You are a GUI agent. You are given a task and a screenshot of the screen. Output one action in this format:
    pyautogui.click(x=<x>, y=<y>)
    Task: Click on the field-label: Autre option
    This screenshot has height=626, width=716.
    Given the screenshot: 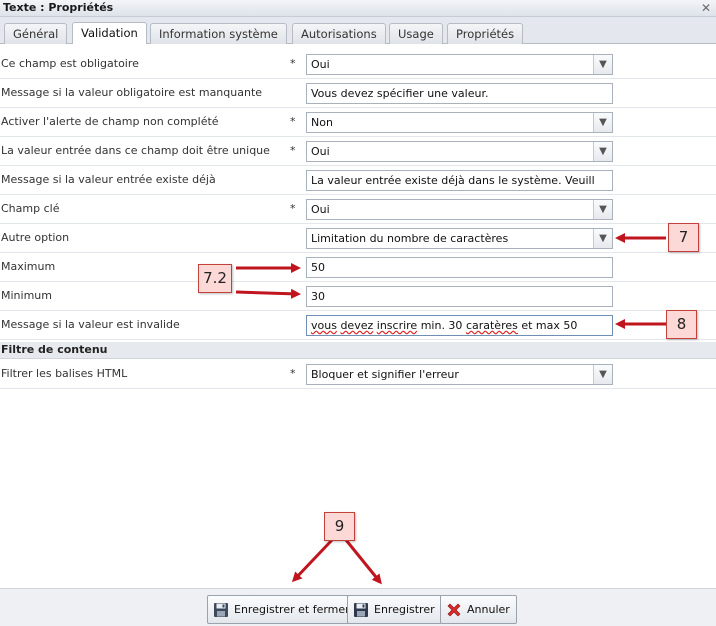 What is the action you would take?
    pyautogui.click(x=35, y=237)
    